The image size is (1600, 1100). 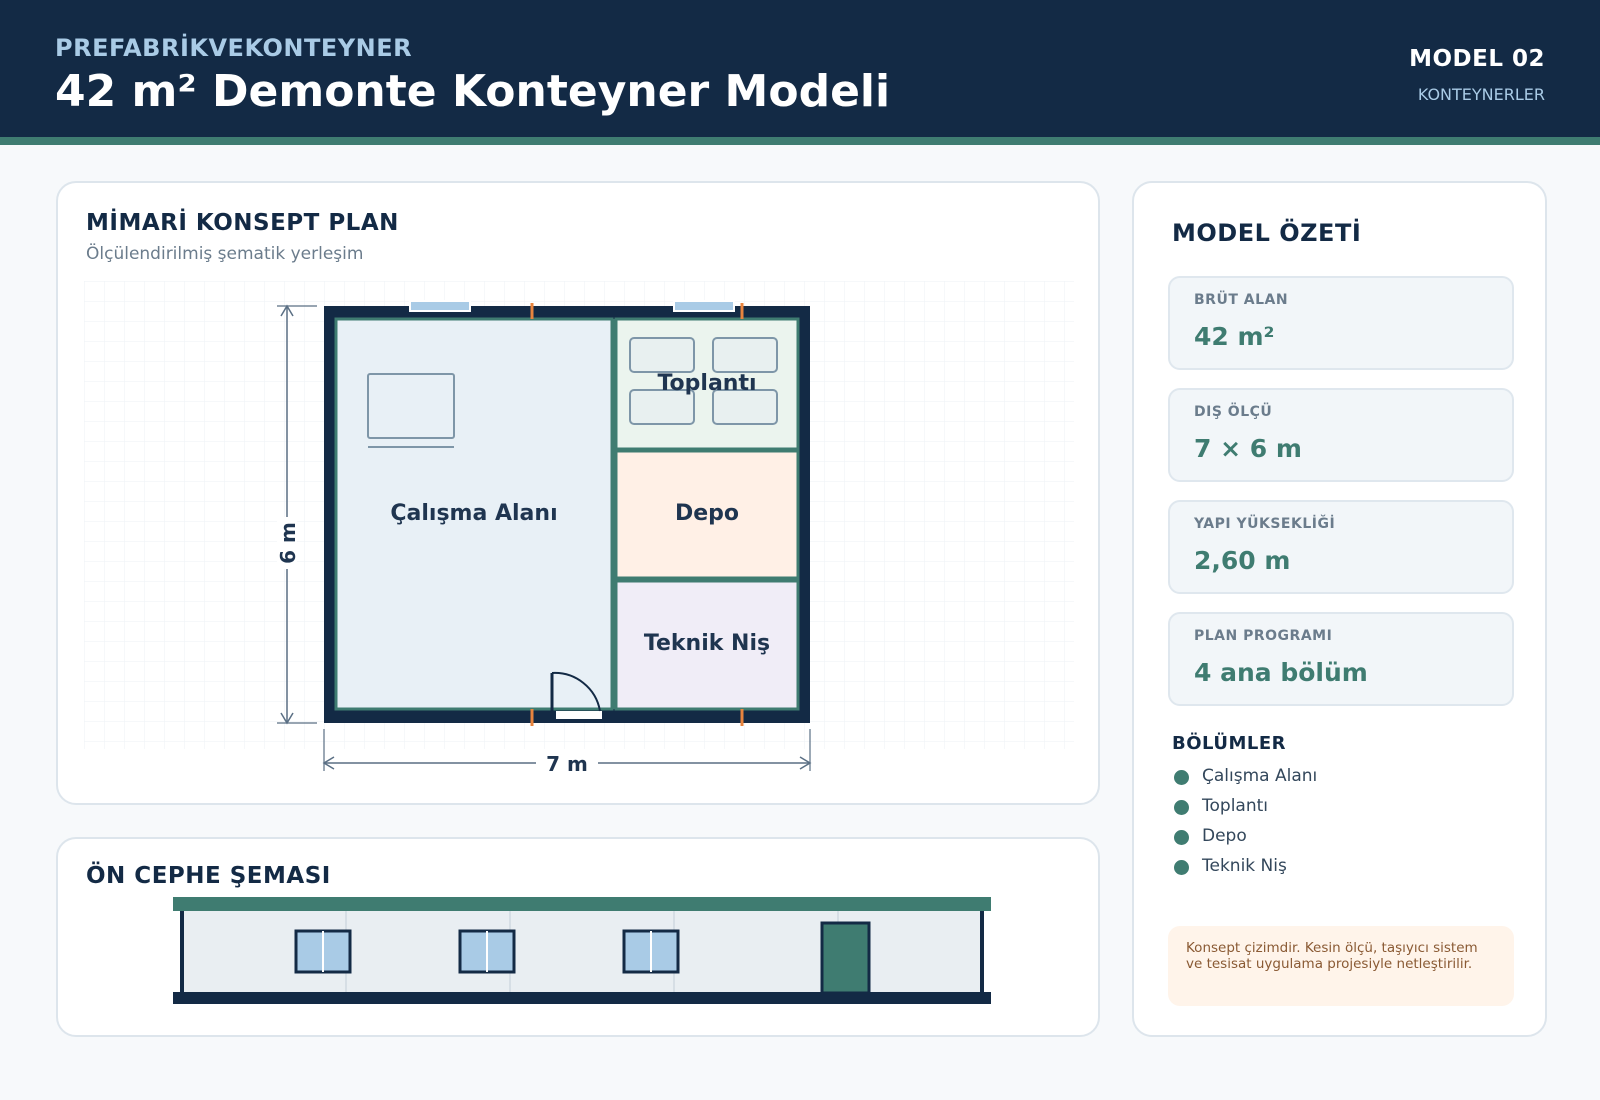 I want to click on room-label-meeting: Toplantı, so click(x=706, y=383).